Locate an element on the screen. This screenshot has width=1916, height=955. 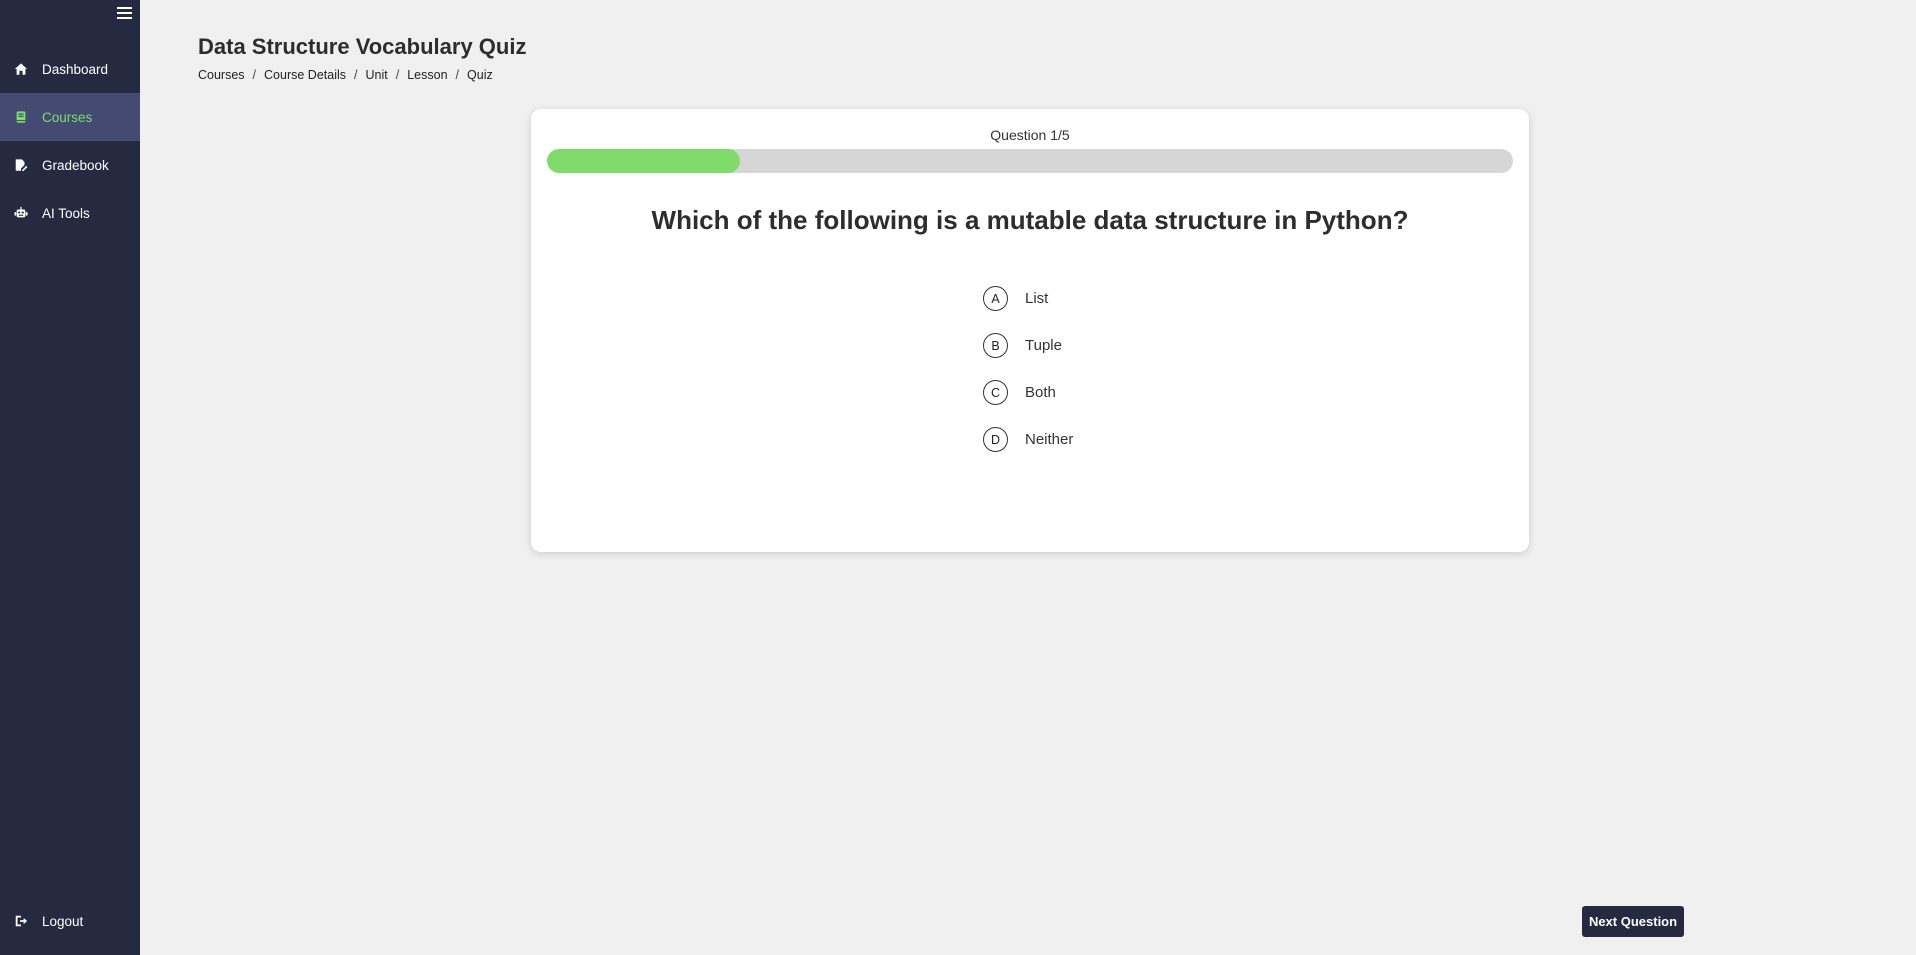
hamburger-icon is located at coordinates (124, 14).